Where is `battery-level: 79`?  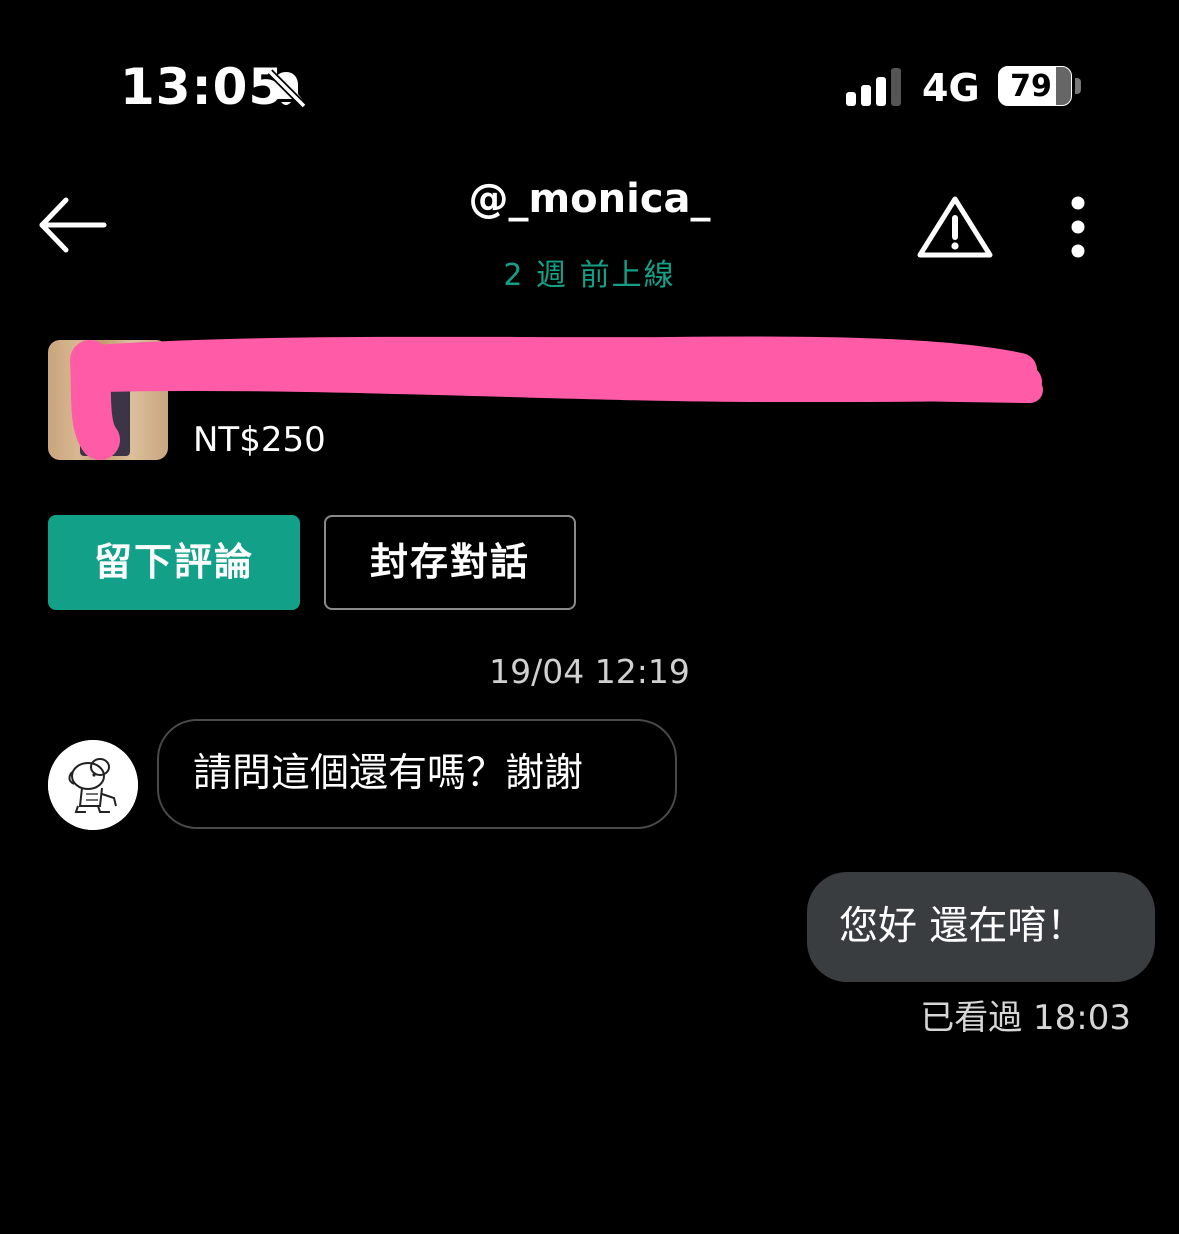
battery-level: 79 is located at coordinates (1031, 86).